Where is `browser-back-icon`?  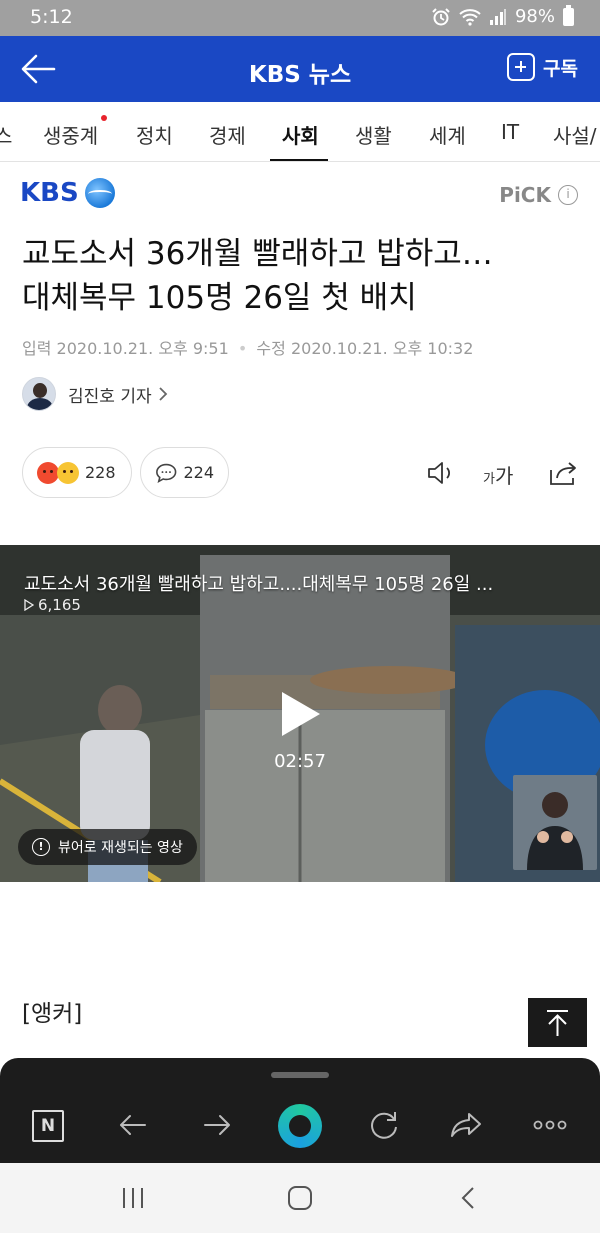
browser-back-icon is located at coordinates (133, 1125).